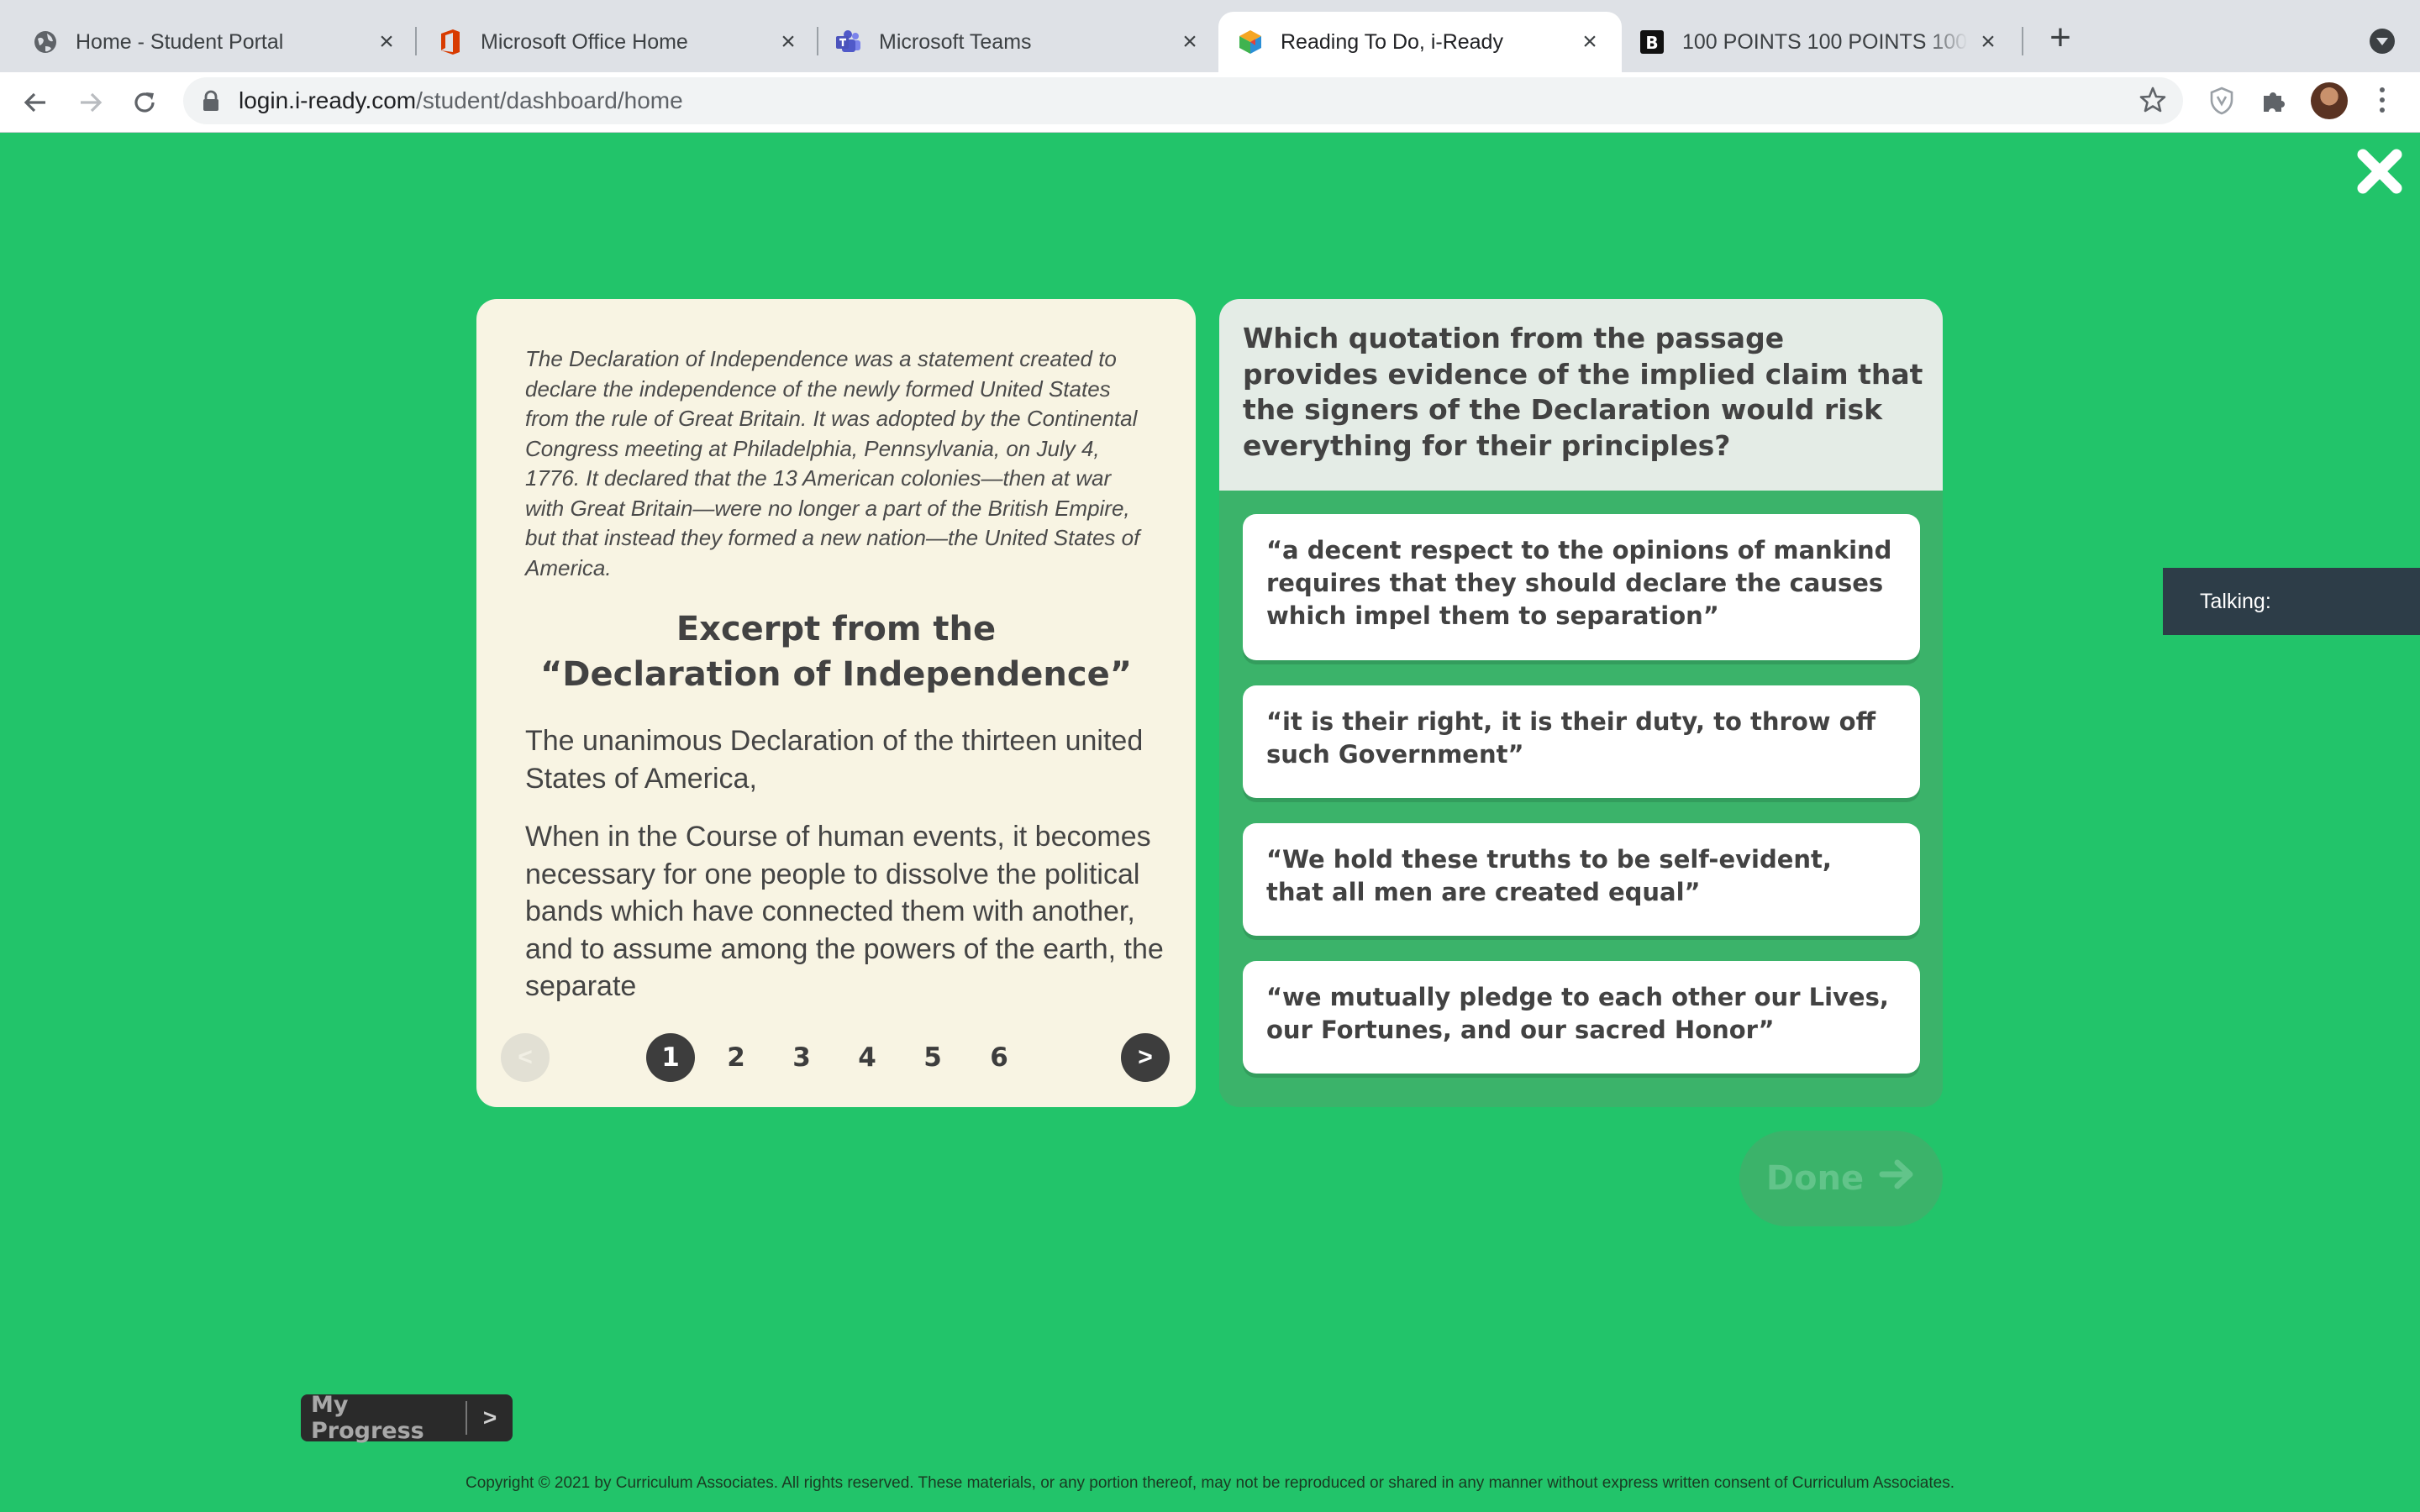 Image resolution: width=2420 pixels, height=1512 pixels. What do you see at coordinates (1825, 41) in the screenshot?
I see `tab-title: 100 POINTS 100 POINTS 100 P` at bounding box center [1825, 41].